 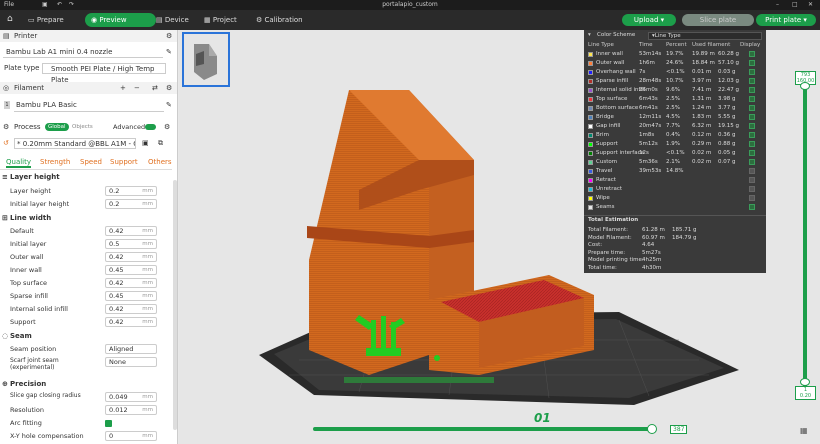 What do you see at coordinates (616, 72) in the screenshot?
I see `legend-line-type: Overhang wall` at bounding box center [616, 72].